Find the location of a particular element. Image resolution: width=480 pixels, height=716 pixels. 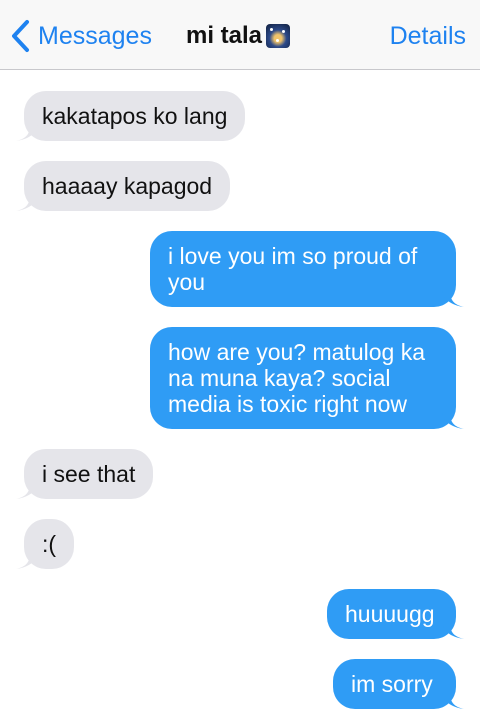

details-button: Details is located at coordinates (428, 36).